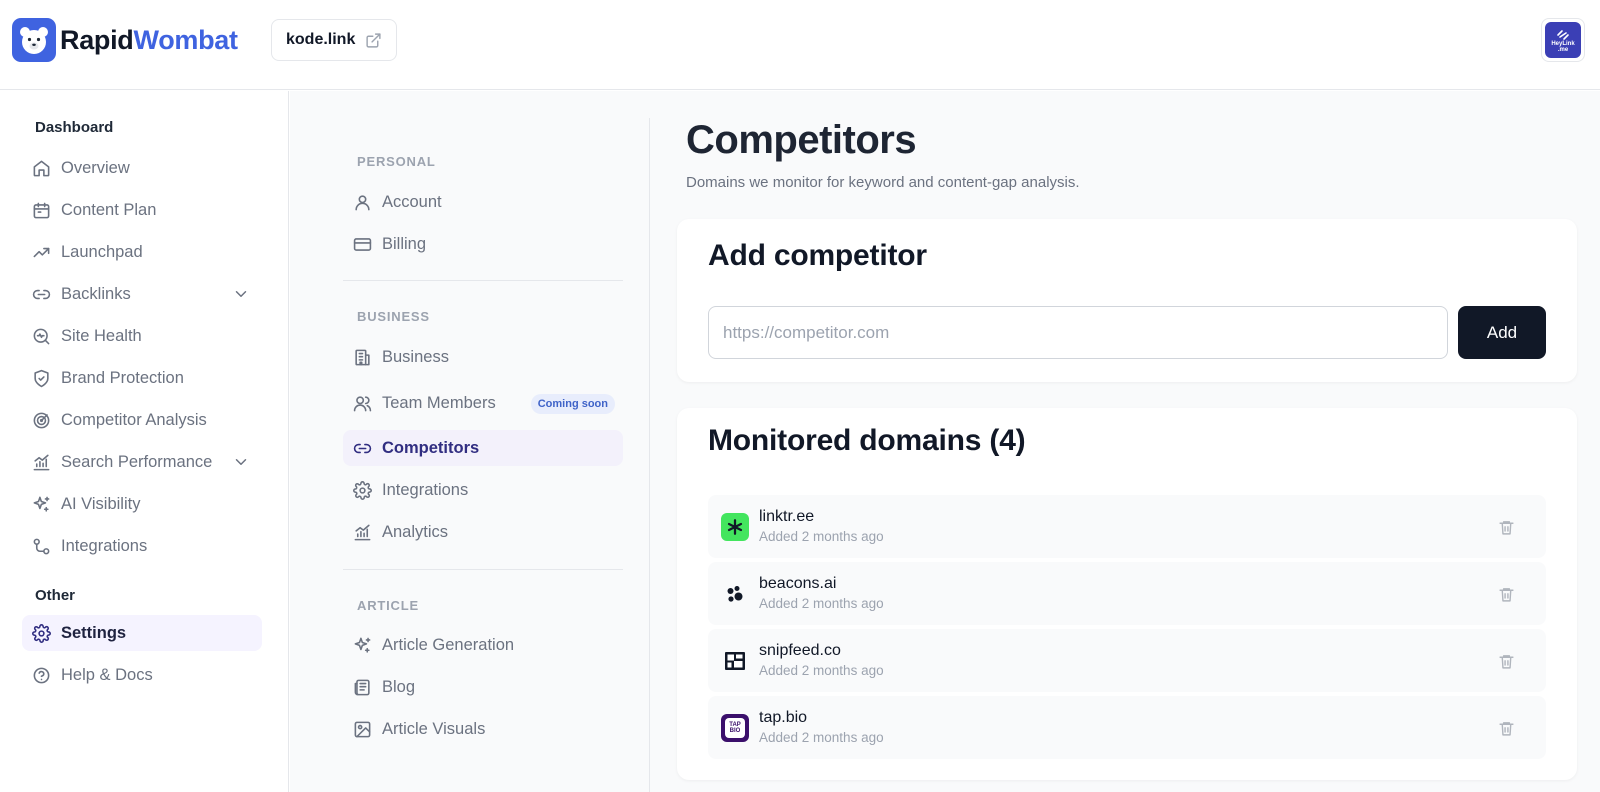  What do you see at coordinates (483, 490) in the screenshot?
I see `settings-item-integrations: Integrations` at bounding box center [483, 490].